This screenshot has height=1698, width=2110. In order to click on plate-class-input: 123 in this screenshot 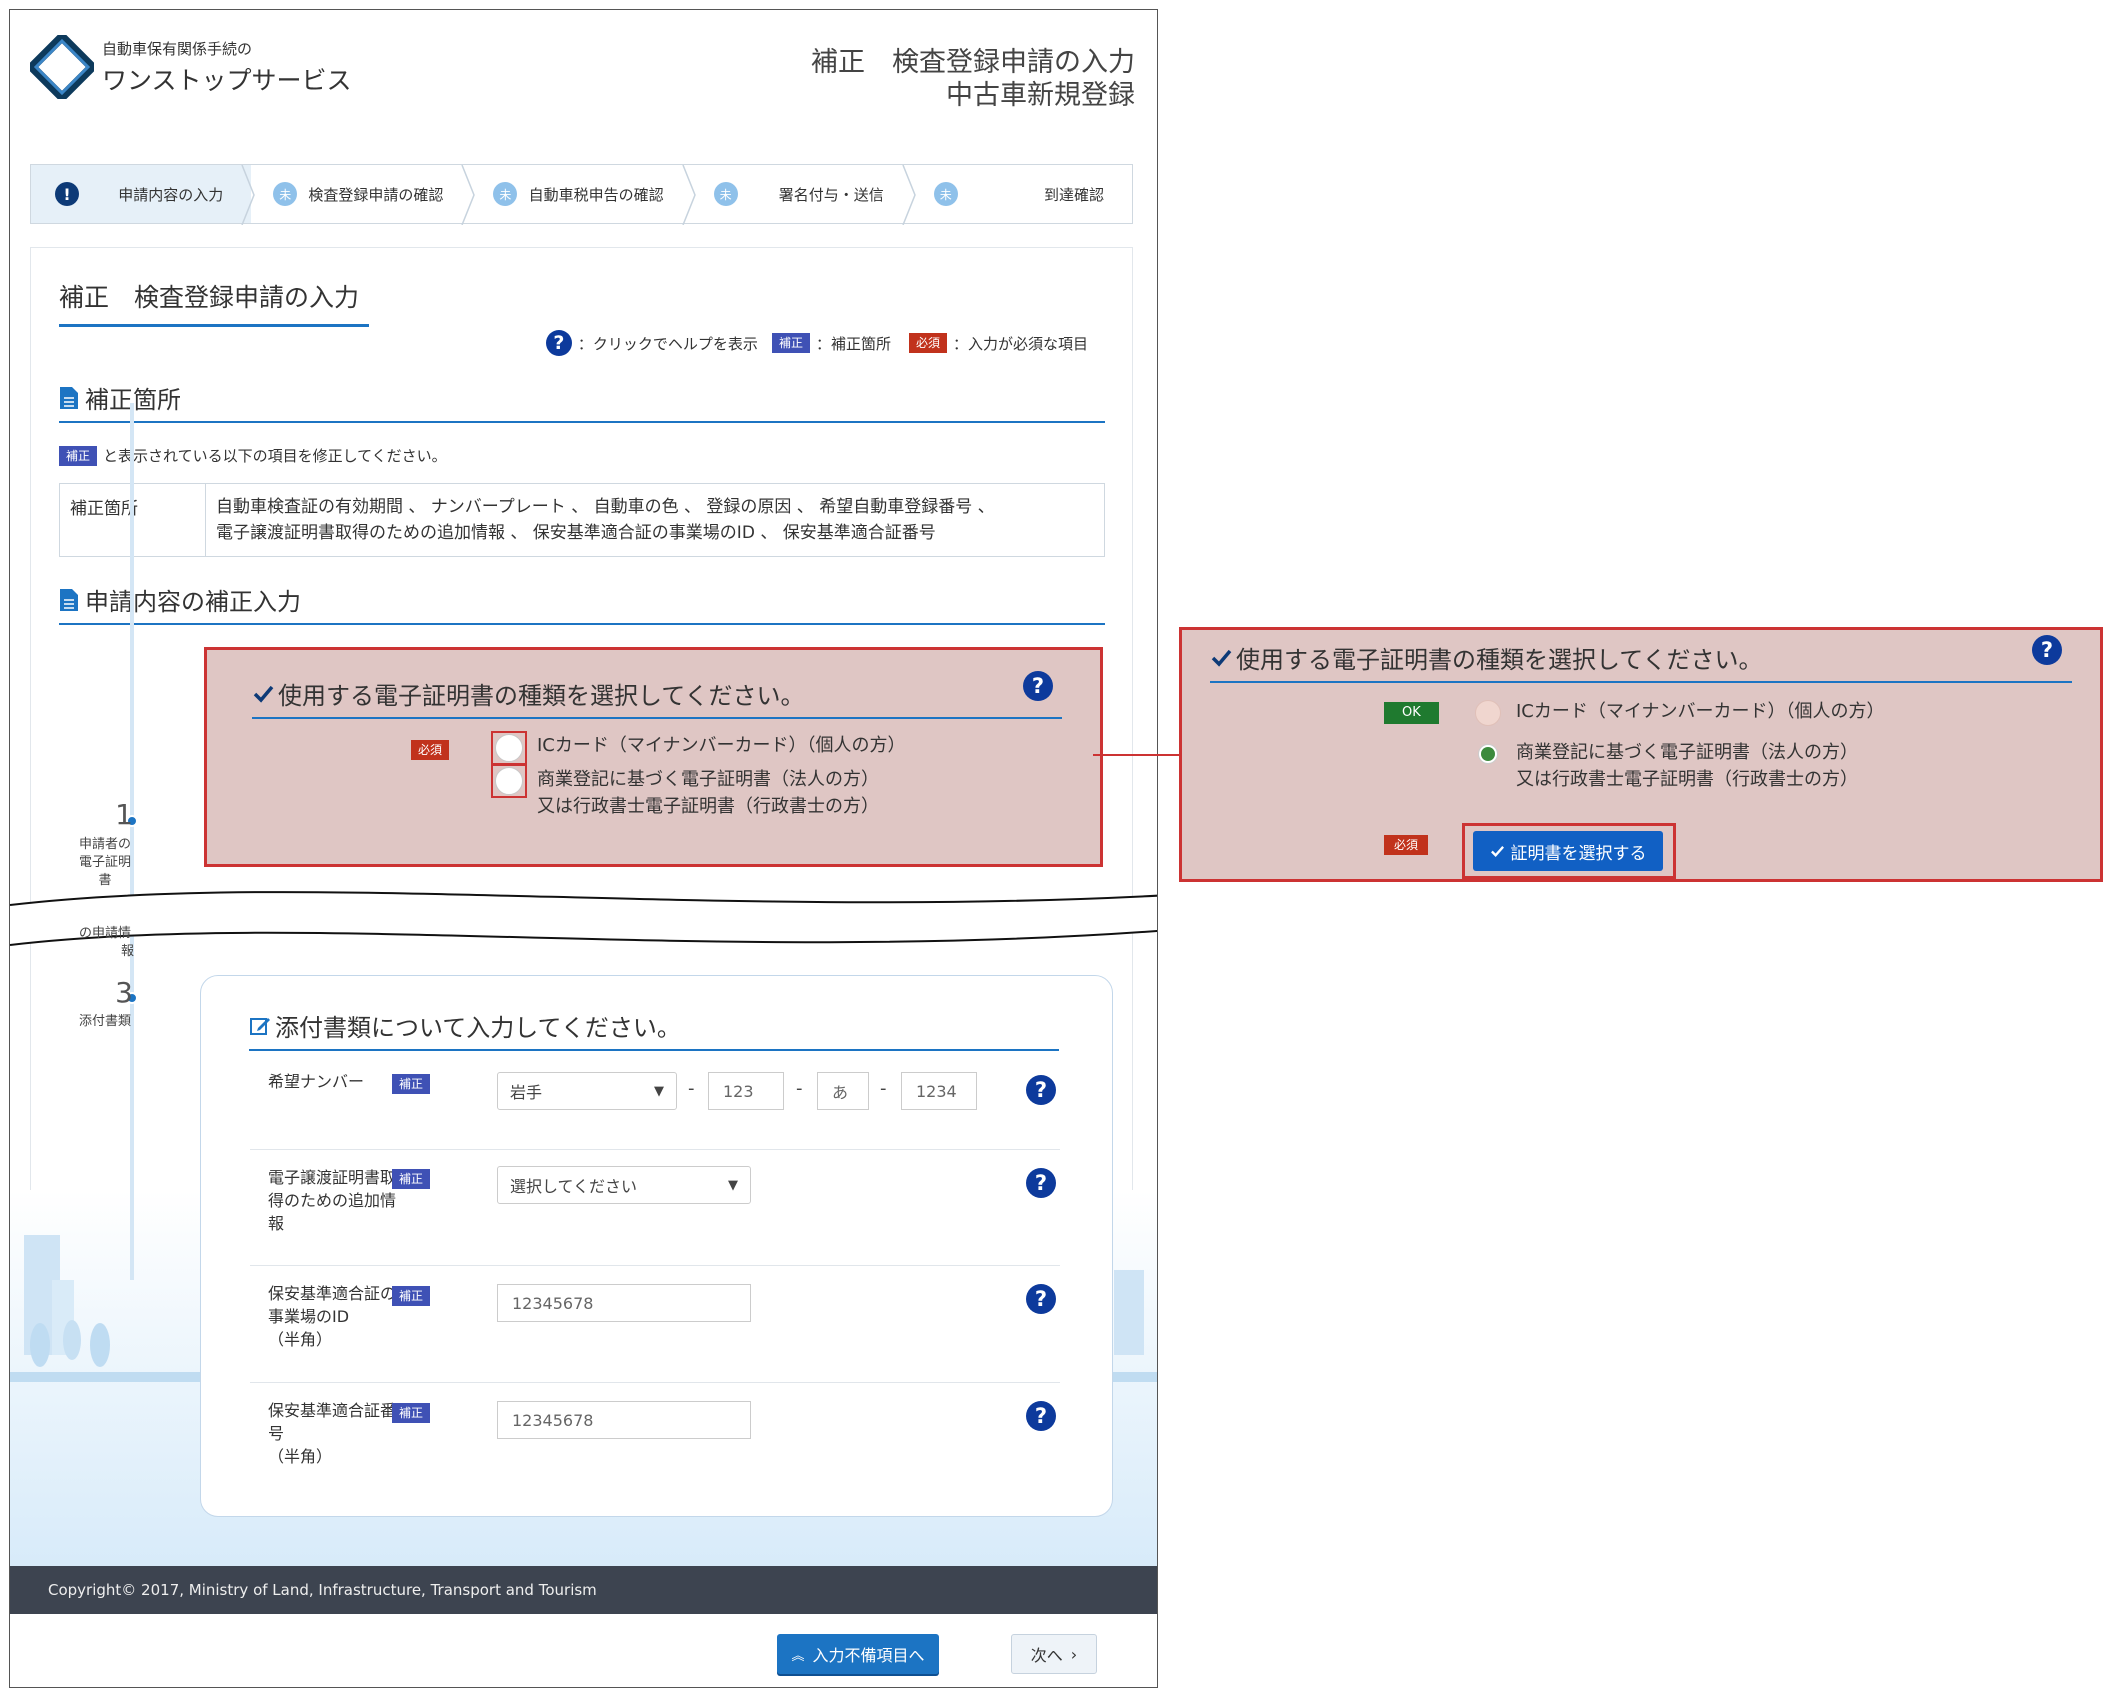, I will do `click(746, 1091)`.